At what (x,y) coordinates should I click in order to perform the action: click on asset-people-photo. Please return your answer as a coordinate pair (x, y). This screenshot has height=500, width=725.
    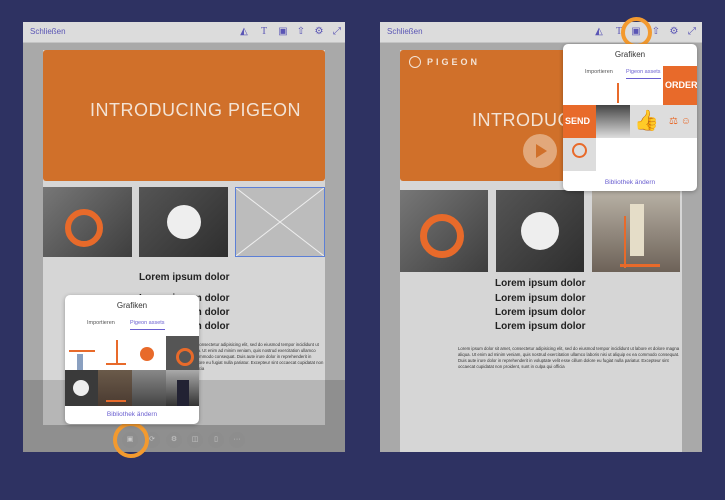
    Looking at the image, I should click on (149, 388).